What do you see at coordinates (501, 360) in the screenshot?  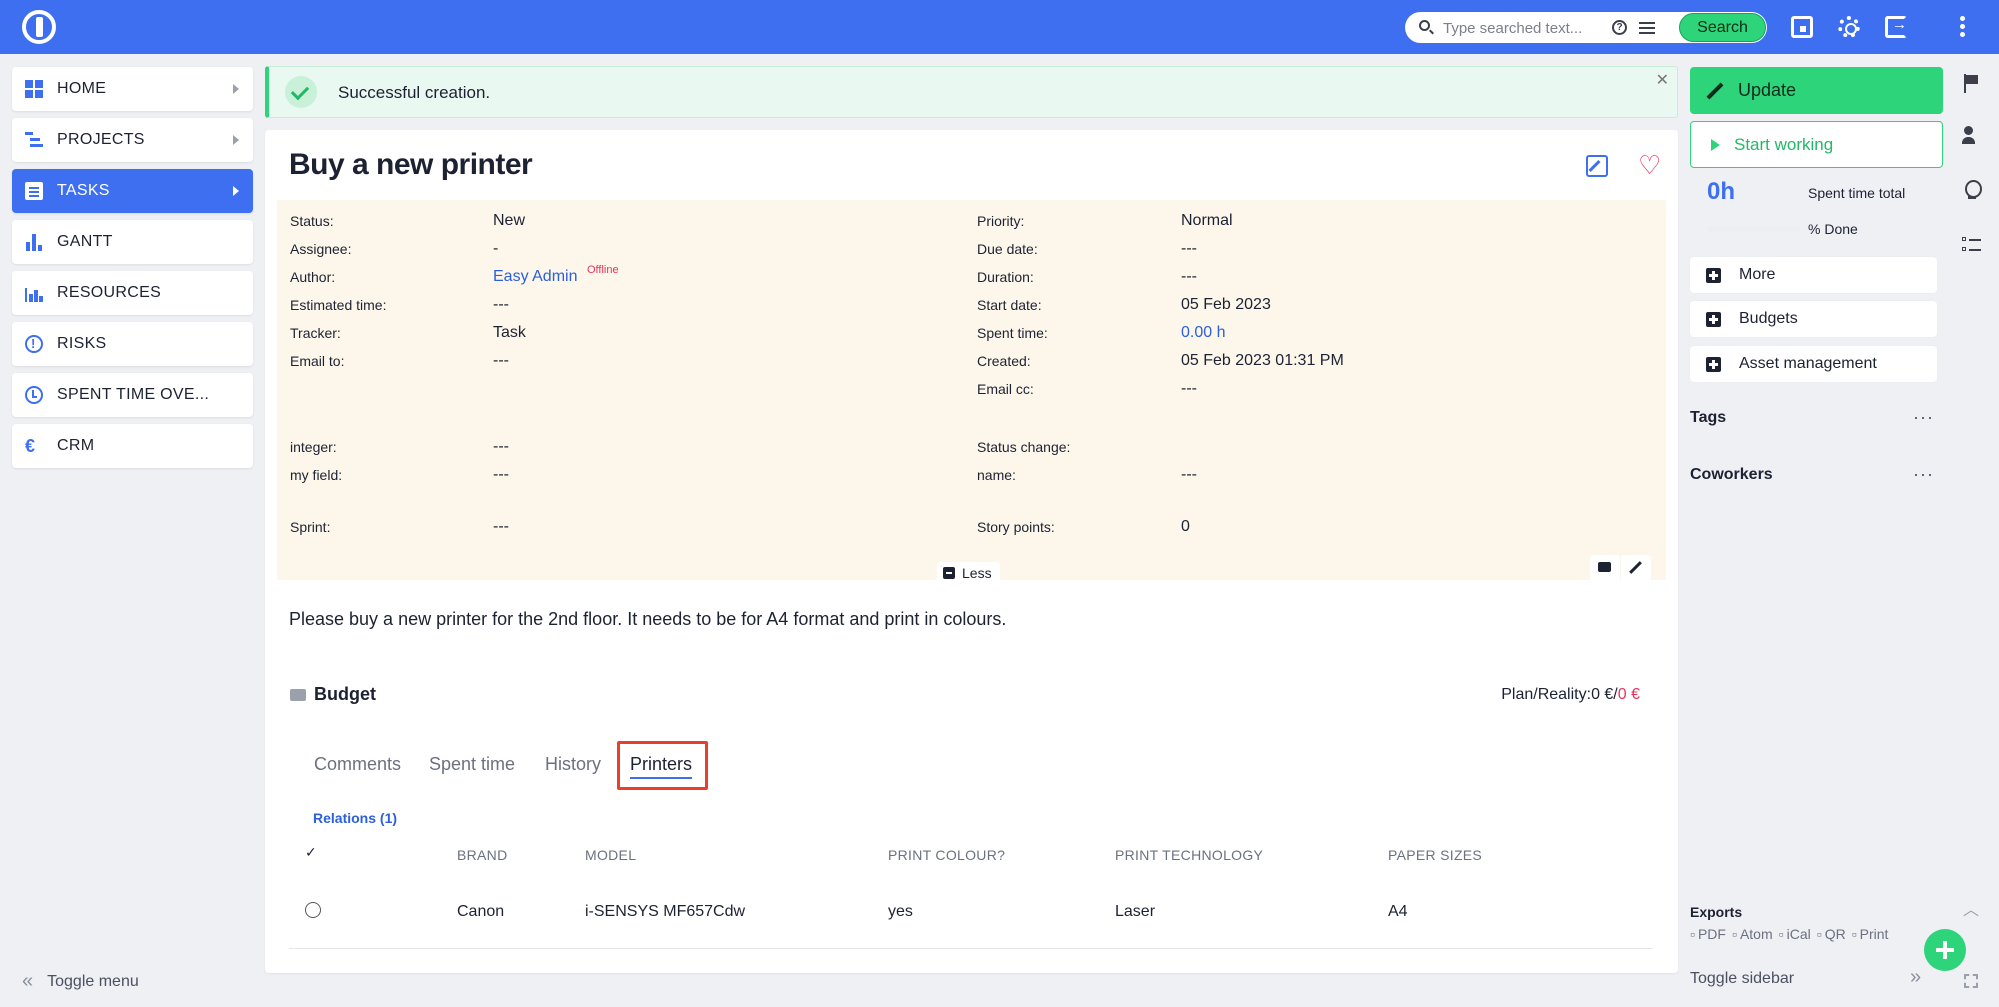 I see `email-to-value: ---` at bounding box center [501, 360].